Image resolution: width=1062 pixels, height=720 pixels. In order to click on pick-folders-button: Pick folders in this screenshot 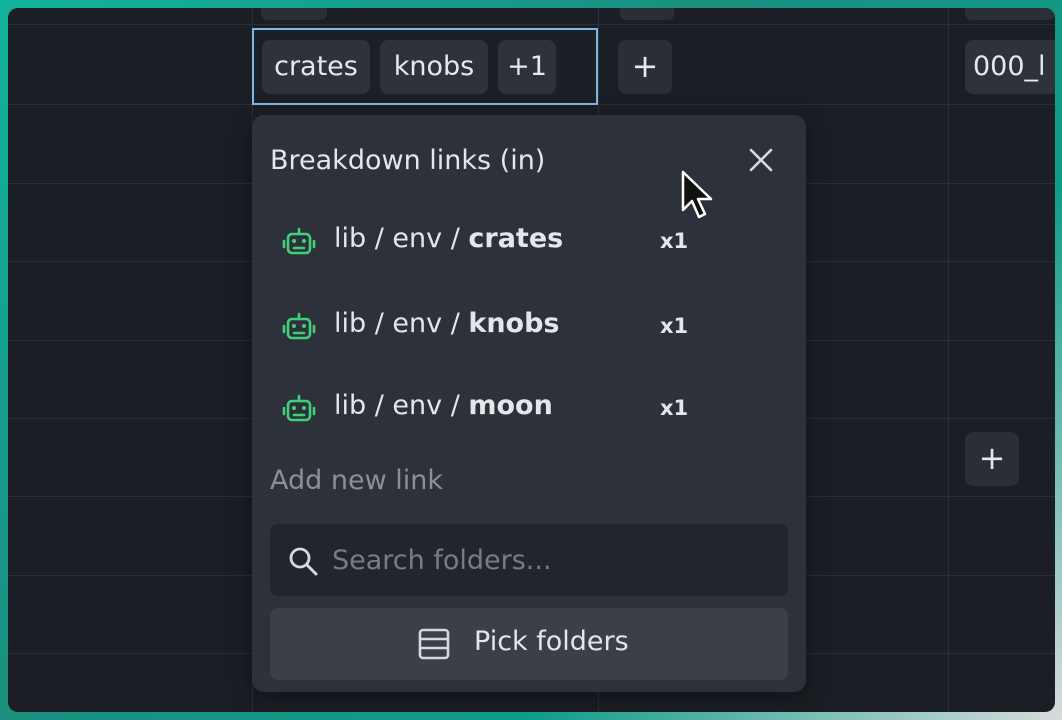, I will do `click(529, 644)`.